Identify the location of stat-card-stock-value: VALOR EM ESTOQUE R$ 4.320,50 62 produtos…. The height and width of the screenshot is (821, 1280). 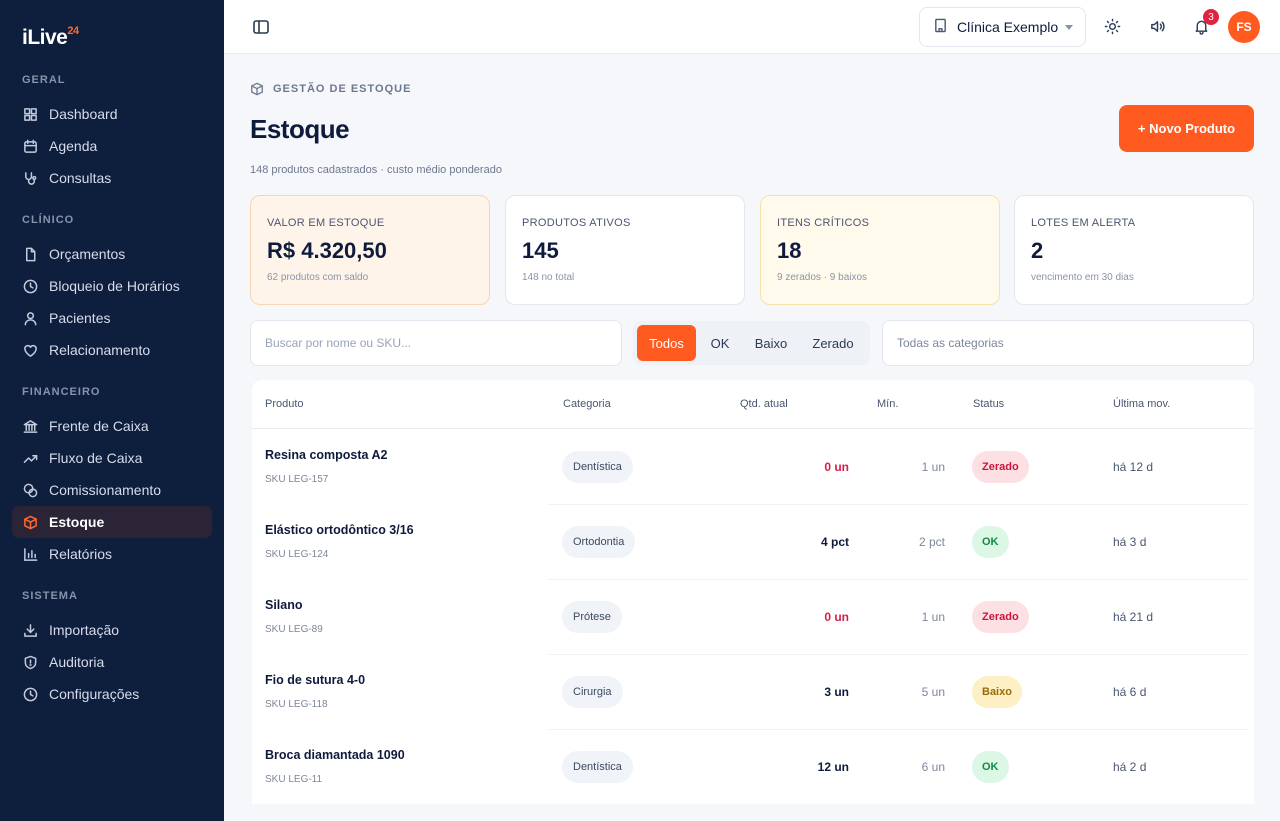
(370, 250).